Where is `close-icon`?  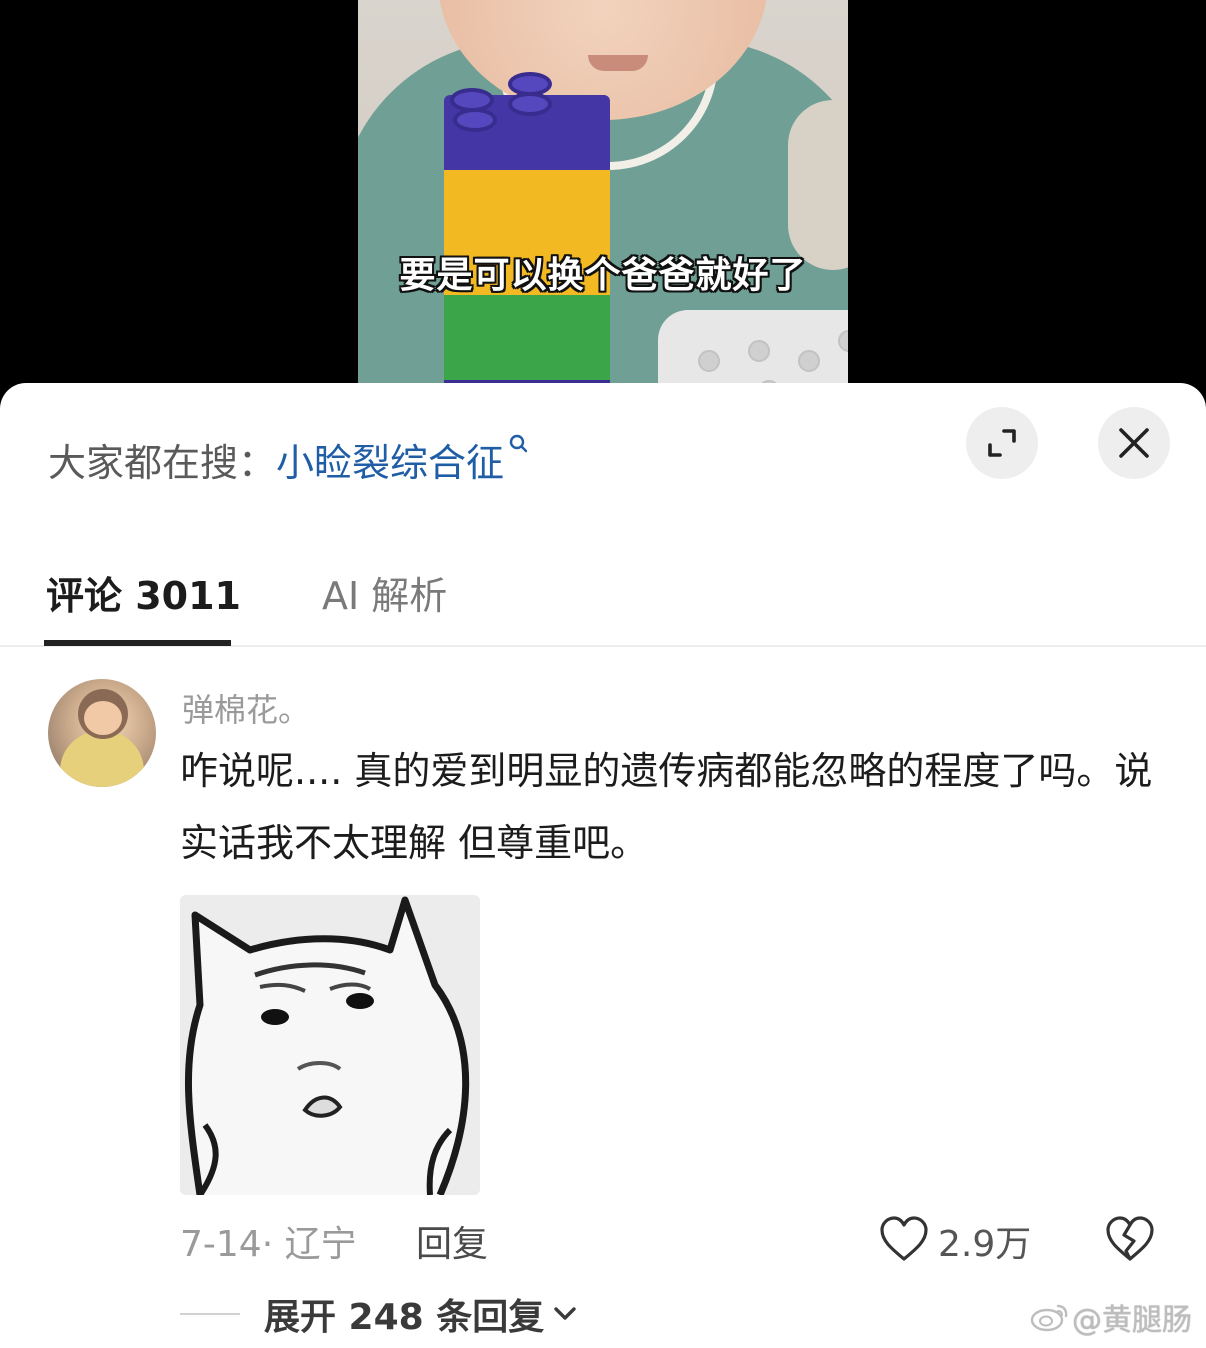 close-icon is located at coordinates (1134, 443).